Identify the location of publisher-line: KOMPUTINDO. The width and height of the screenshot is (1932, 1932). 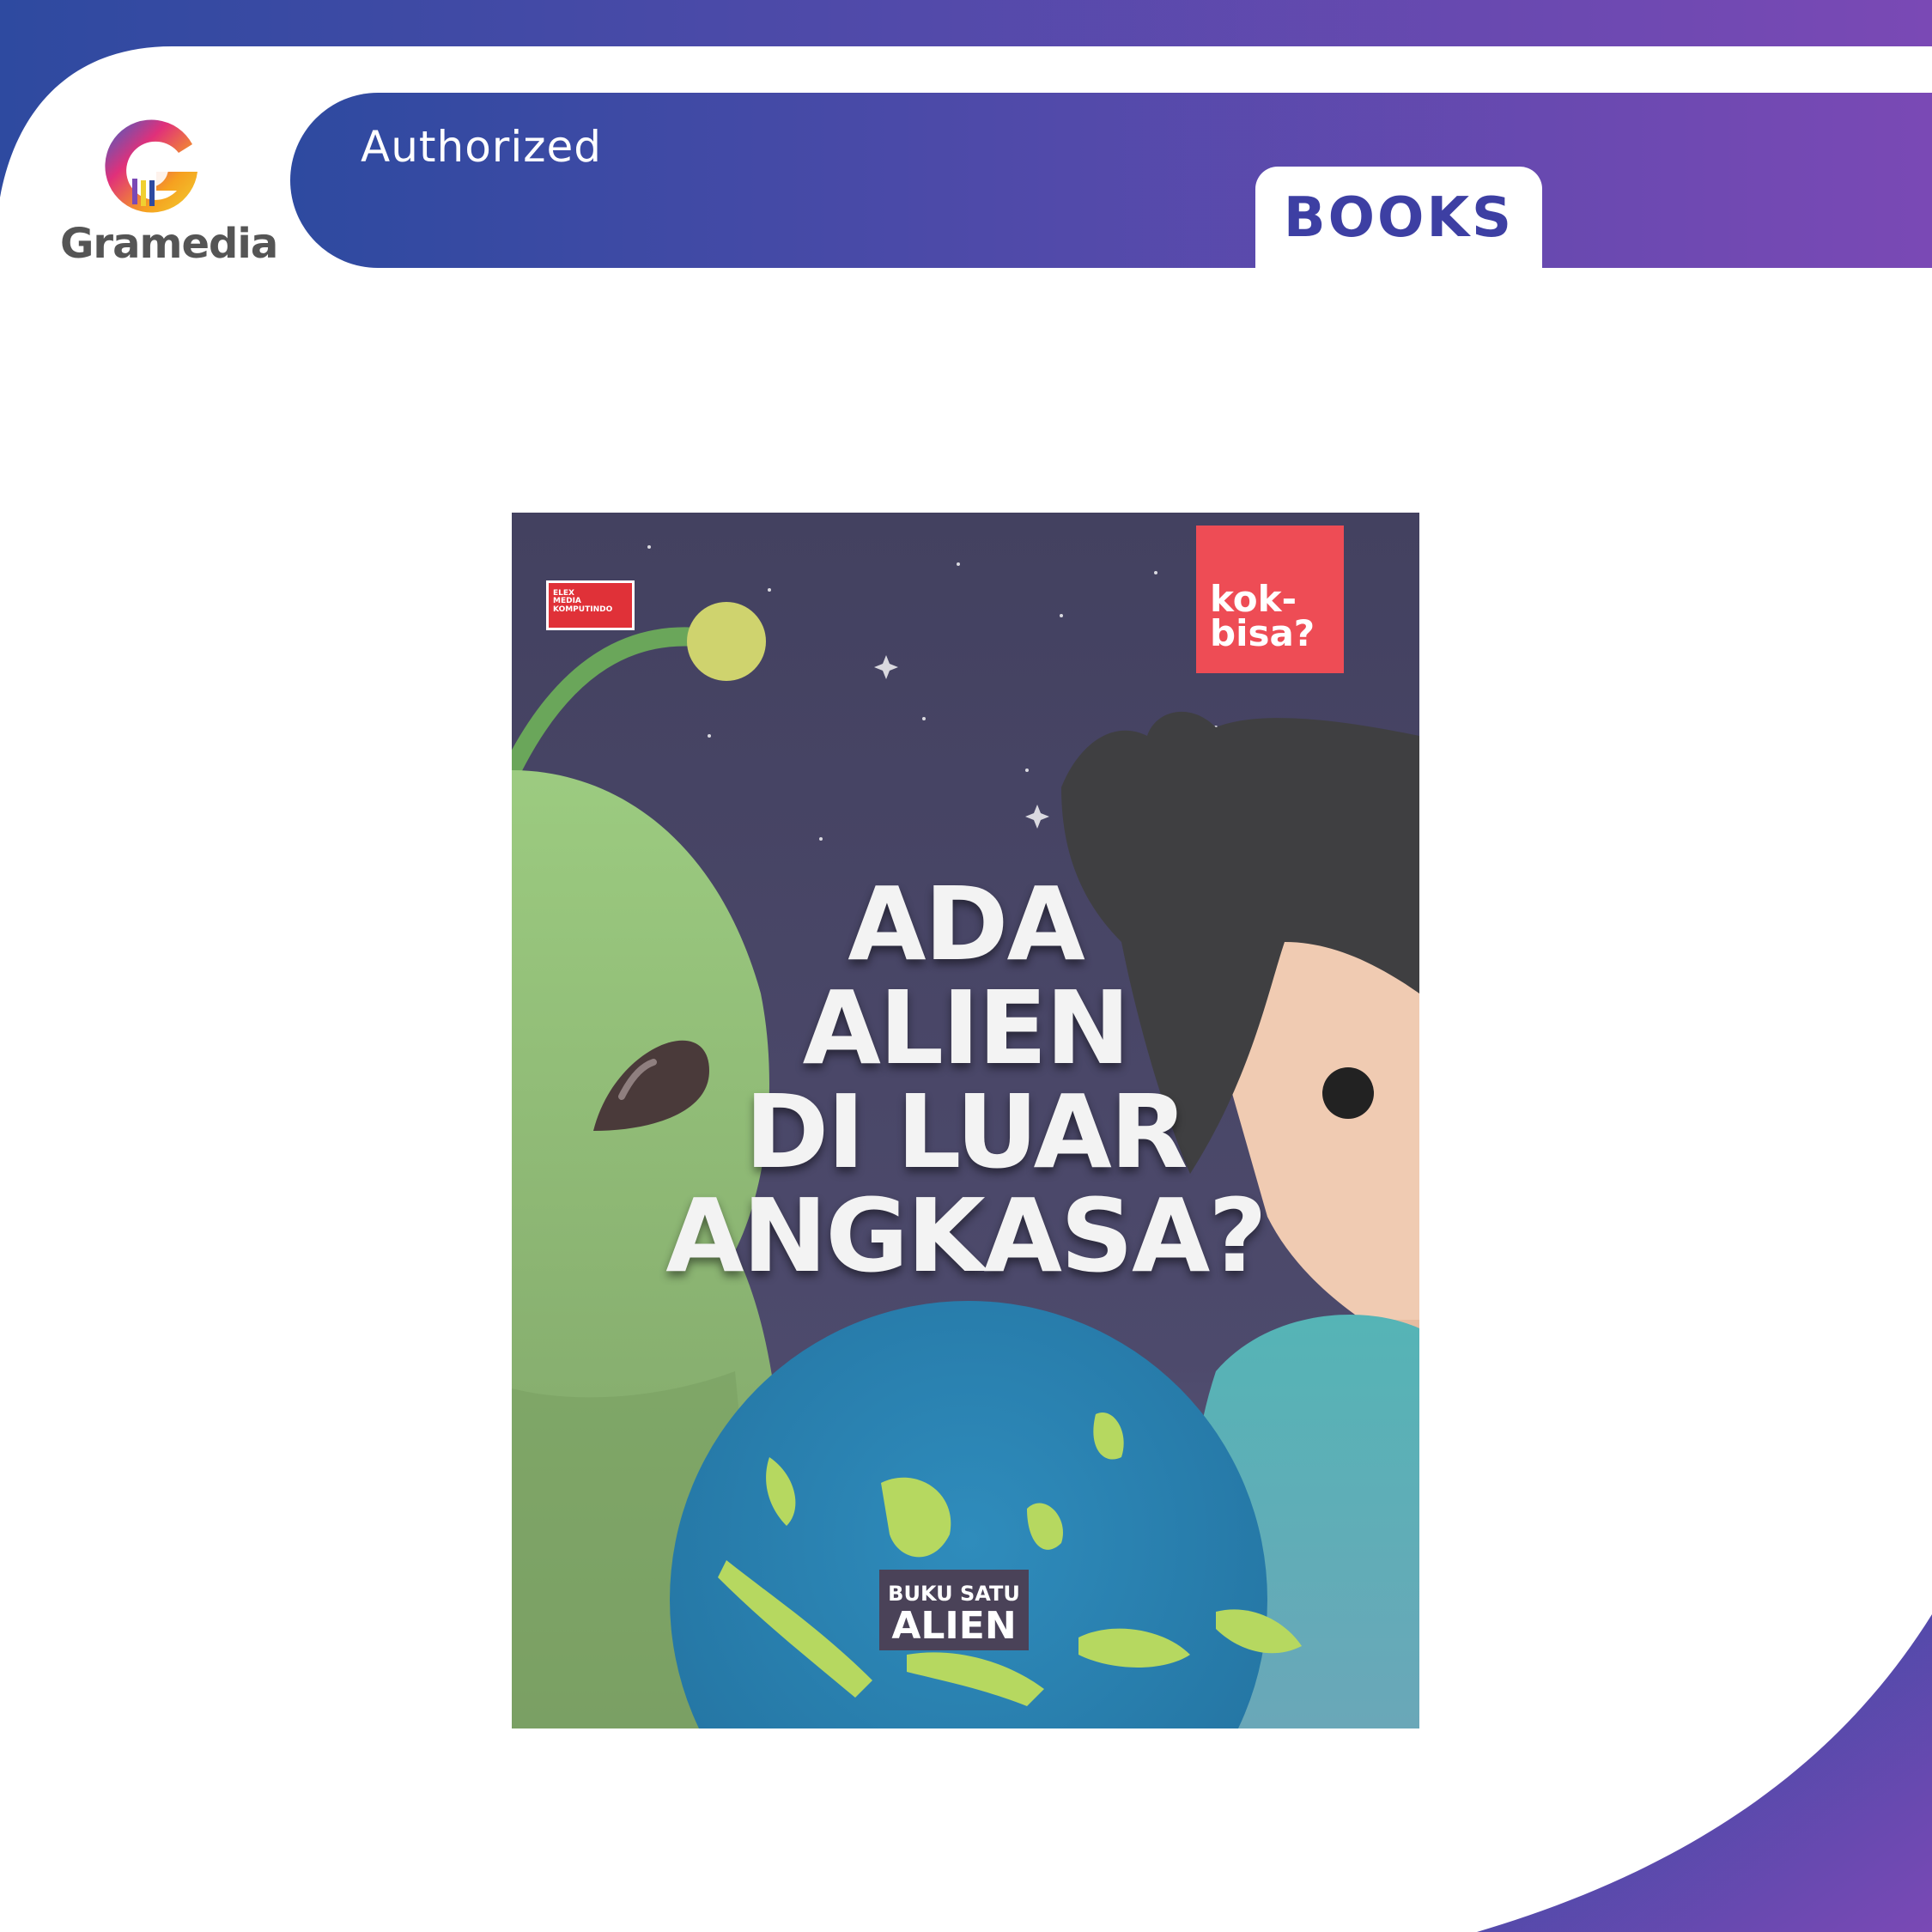
(583, 609).